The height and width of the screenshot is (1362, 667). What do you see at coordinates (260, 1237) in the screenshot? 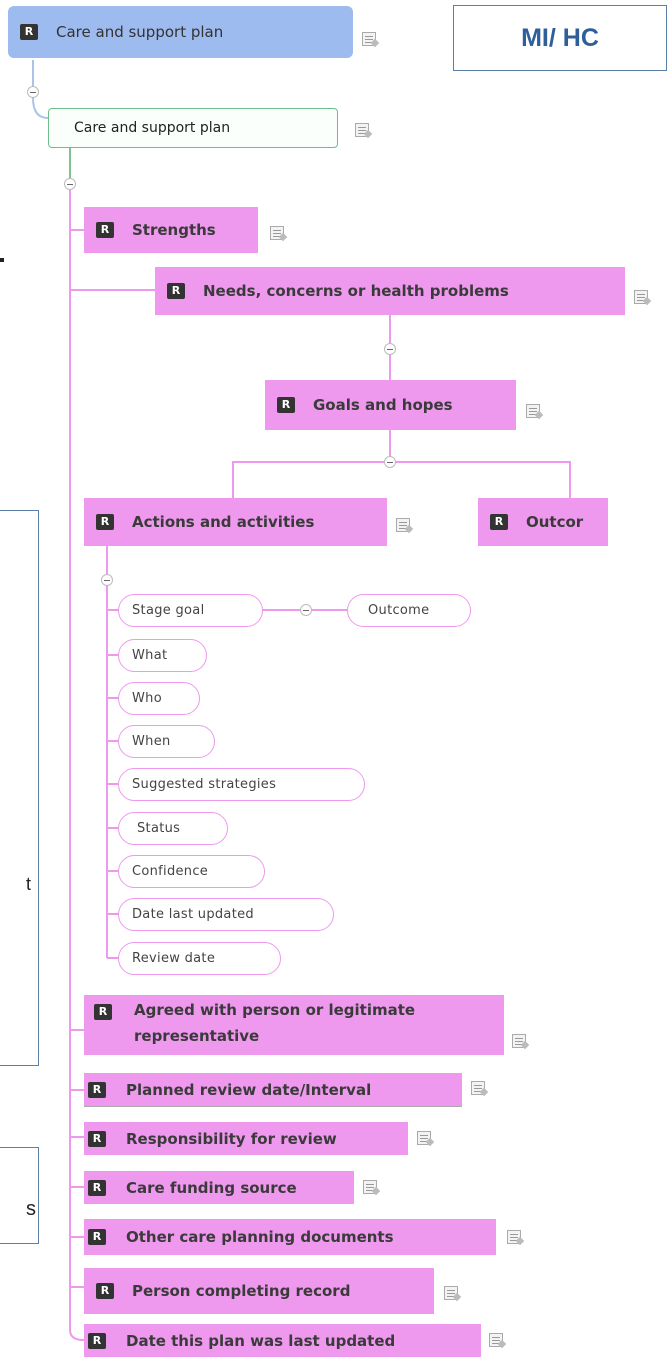
I see `other-docs-label: Other care planning documents` at bounding box center [260, 1237].